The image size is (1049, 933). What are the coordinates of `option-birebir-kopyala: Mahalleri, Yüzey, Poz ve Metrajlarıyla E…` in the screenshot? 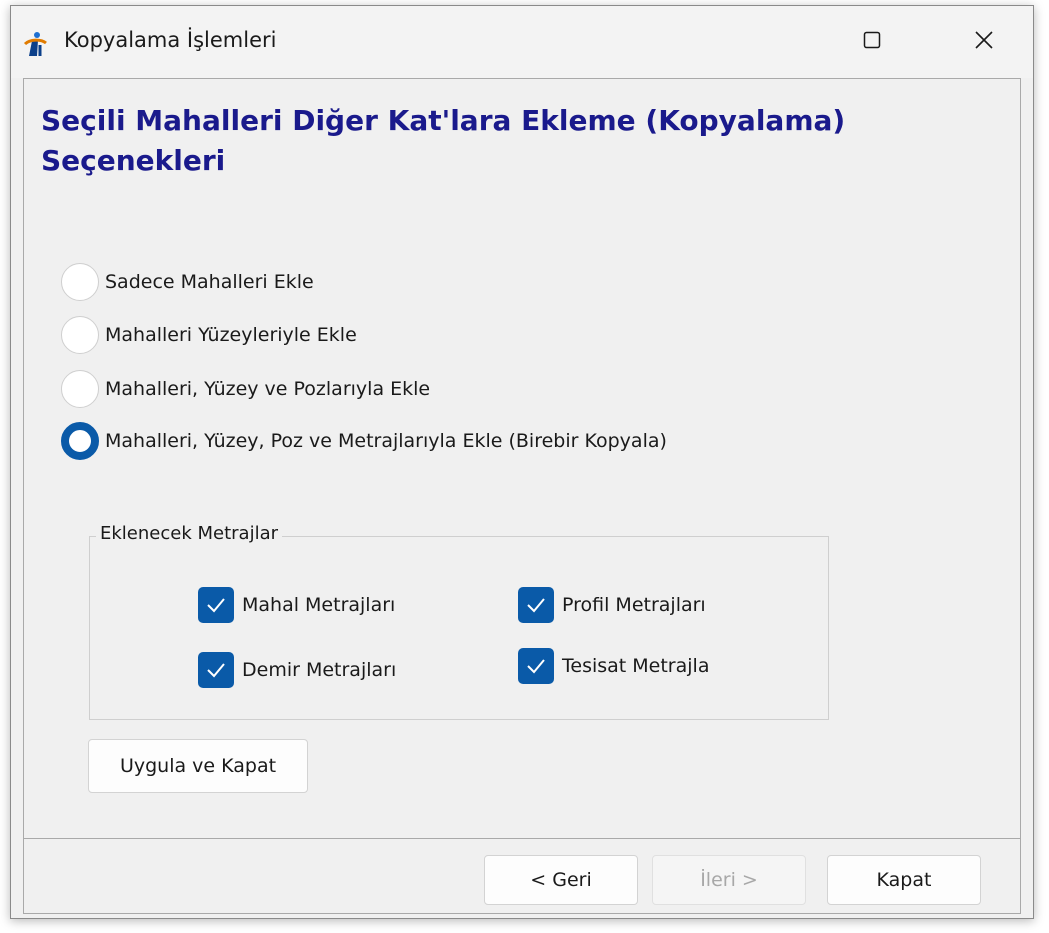 It's located at (364, 441).